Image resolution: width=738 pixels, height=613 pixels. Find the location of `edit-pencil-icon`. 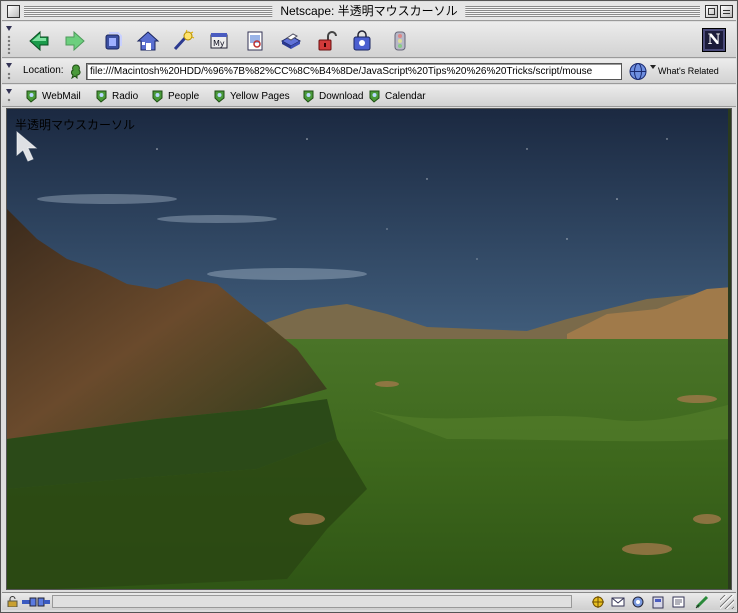

edit-pencil-icon is located at coordinates (702, 602).